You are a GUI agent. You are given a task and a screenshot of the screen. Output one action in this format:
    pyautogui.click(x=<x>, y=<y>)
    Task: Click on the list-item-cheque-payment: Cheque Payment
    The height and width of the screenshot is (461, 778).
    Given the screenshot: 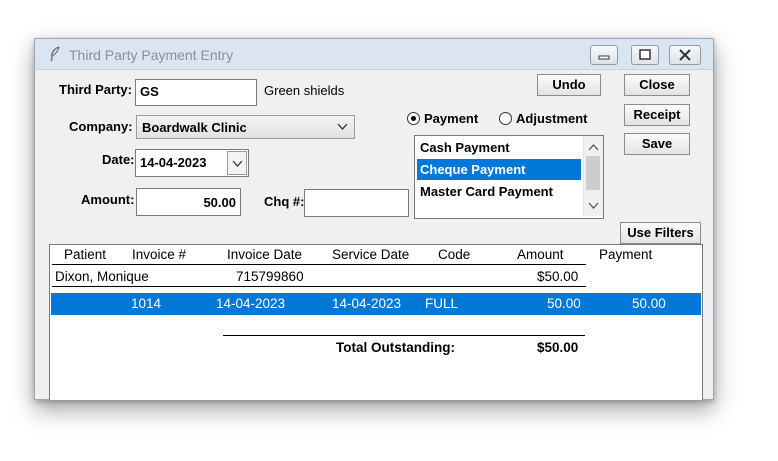 What is the action you would take?
    pyautogui.click(x=499, y=169)
    